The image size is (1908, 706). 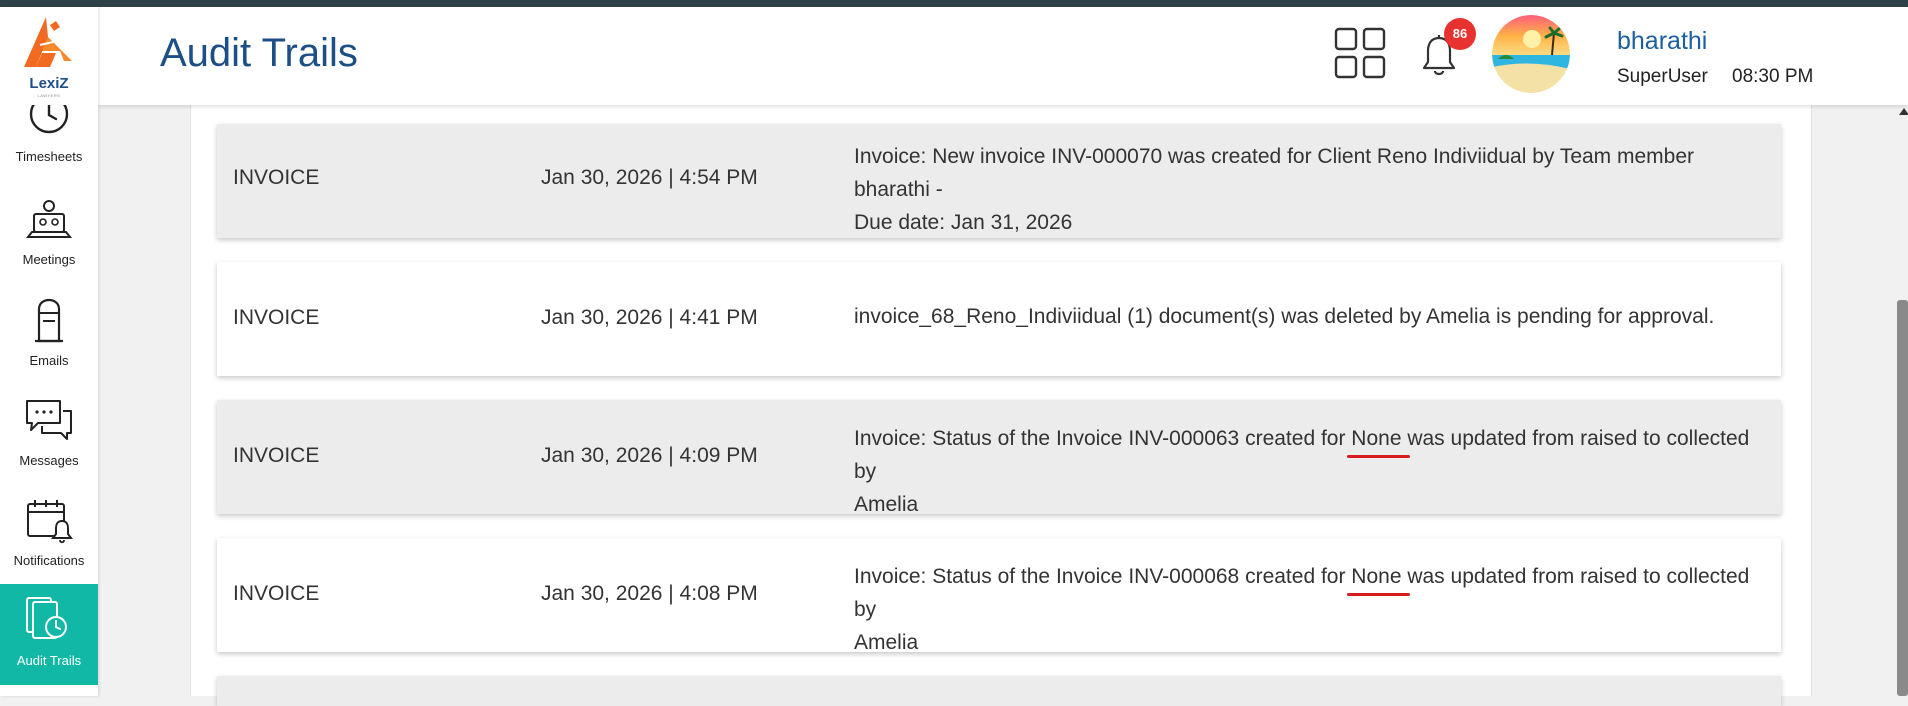 What do you see at coordinates (46, 618) in the screenshot?
I see `audit-icon` at bounding box center [46, 618].